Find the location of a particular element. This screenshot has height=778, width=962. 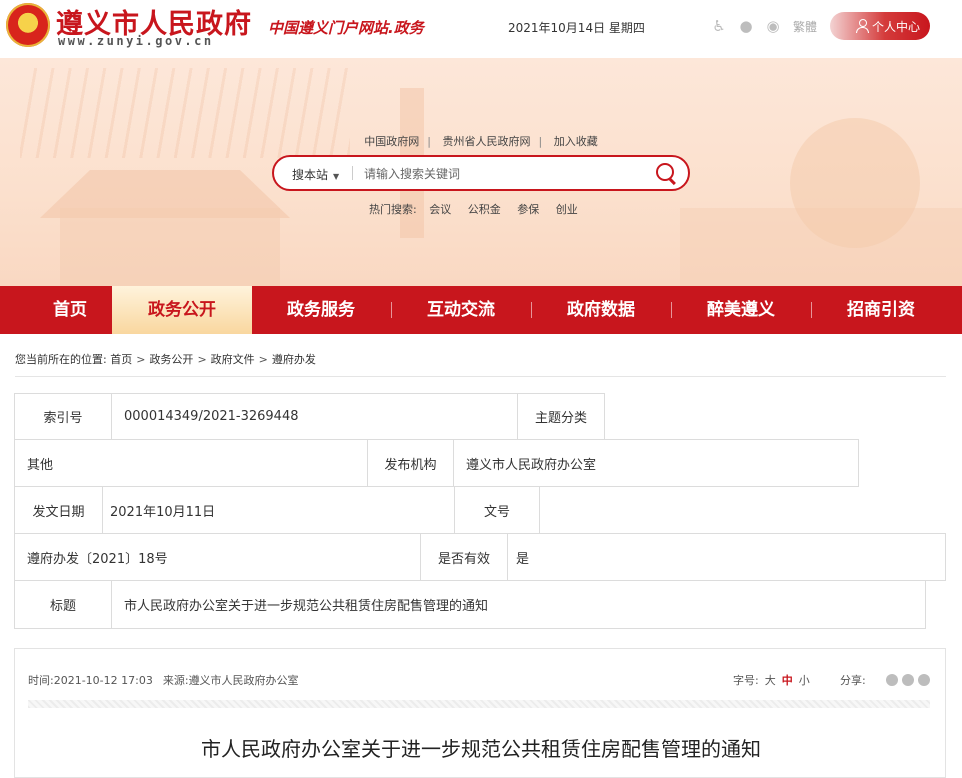

index-label: 索引号 is located at coordinates (63, 416).